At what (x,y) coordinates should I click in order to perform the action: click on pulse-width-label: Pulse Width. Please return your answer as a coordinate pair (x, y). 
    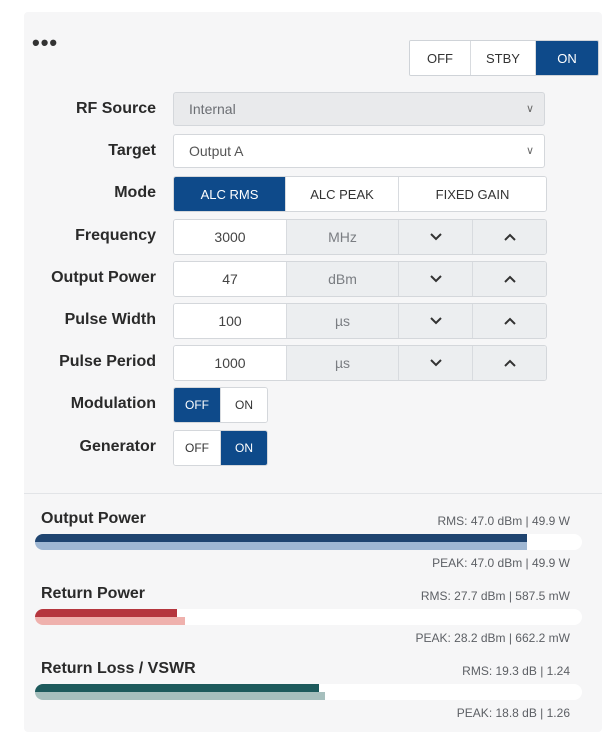
    Looking at the image, I should click on (110, 319).